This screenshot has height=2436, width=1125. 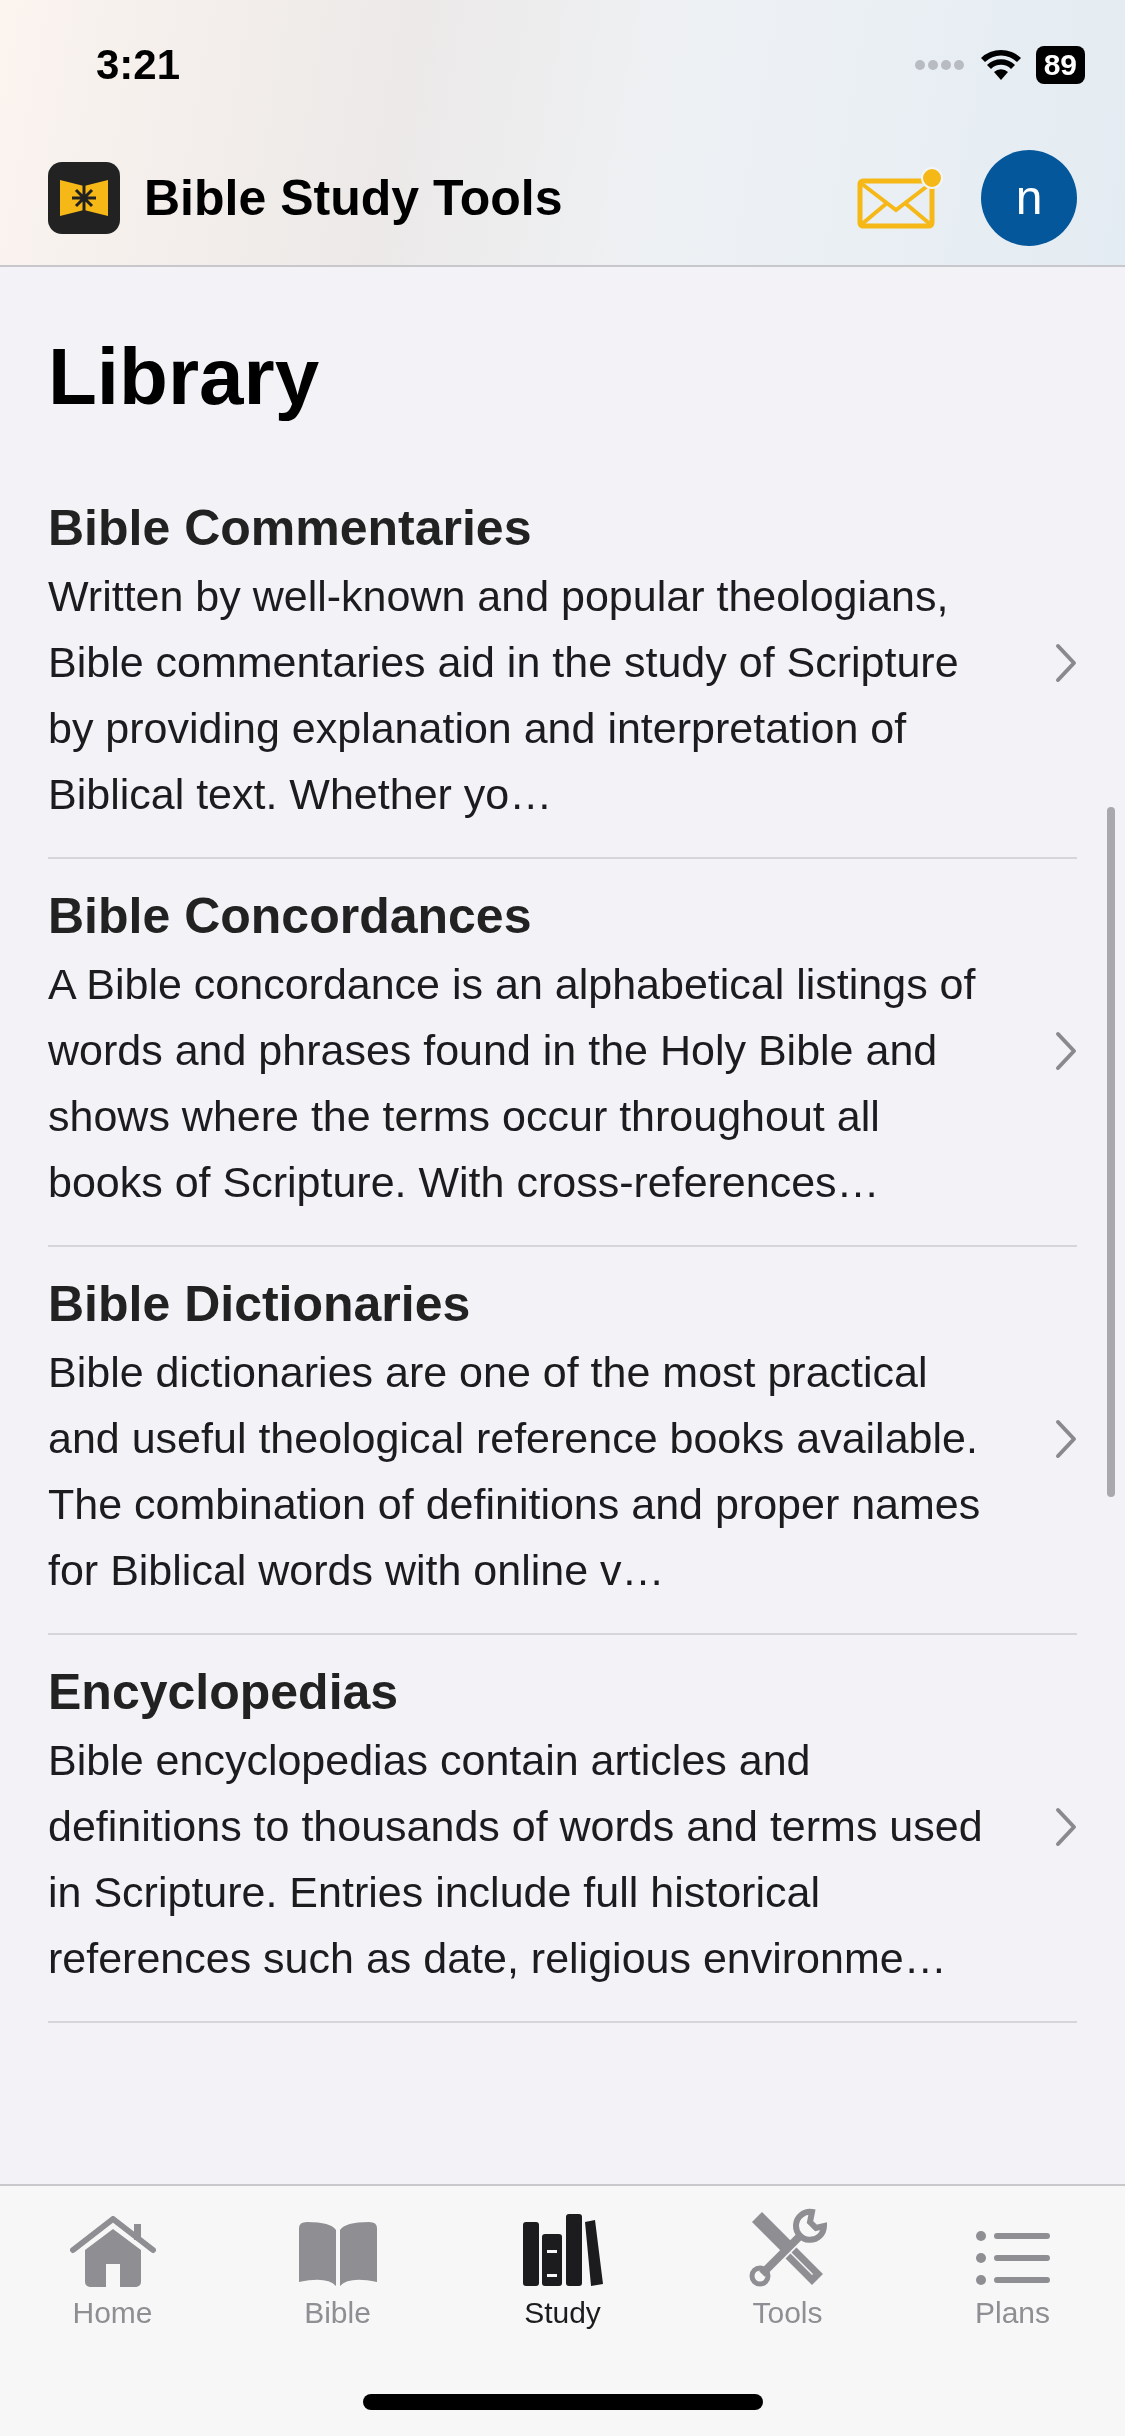 I want to click on item-title: Bible Dictionaries, so click(x=551, y=1304).